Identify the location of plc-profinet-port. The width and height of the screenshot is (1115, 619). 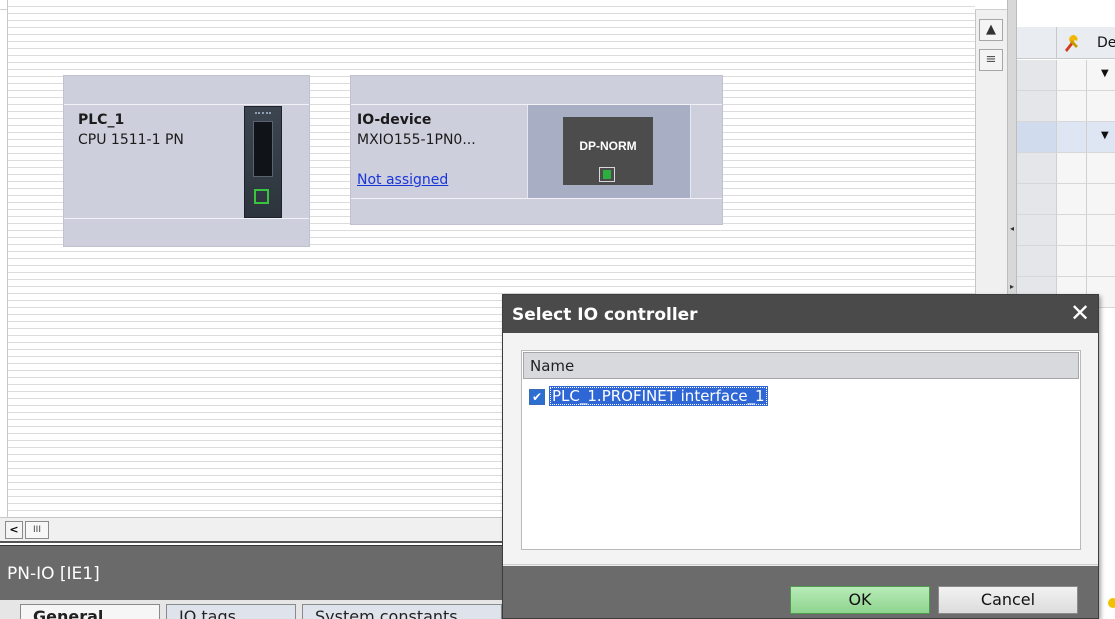
(261, 196).